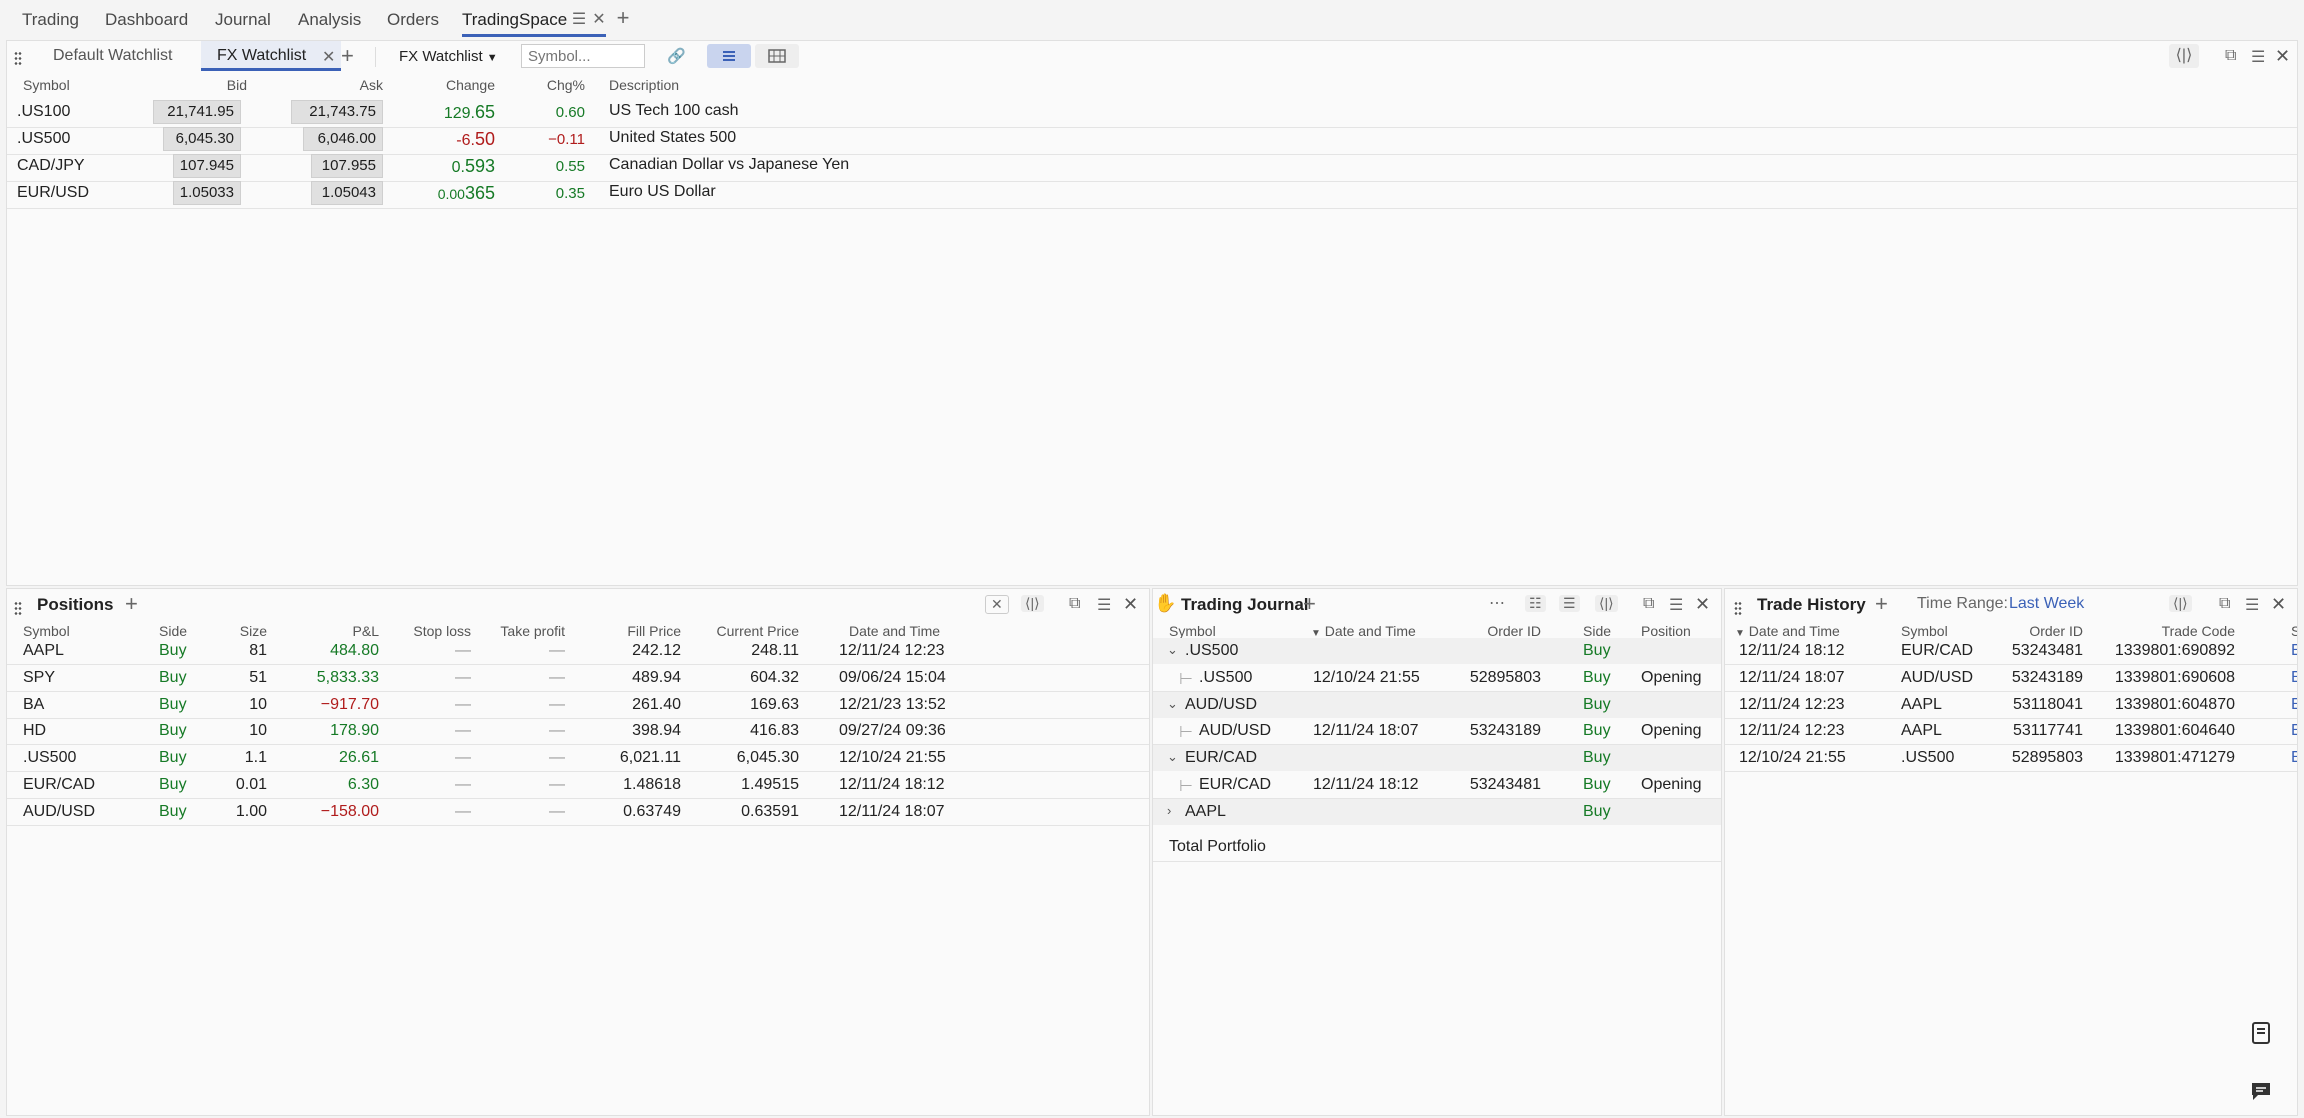 The image size is (2304, 1118). What do you see at coordinates (997, 604) in the screenshot?
I see `clear-icon: ✕` at bounding box center [997, 604].